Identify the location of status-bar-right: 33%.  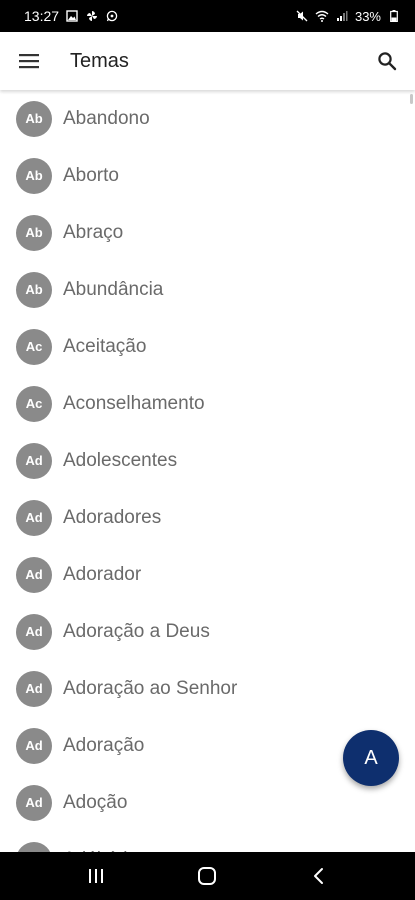
(348, 16).